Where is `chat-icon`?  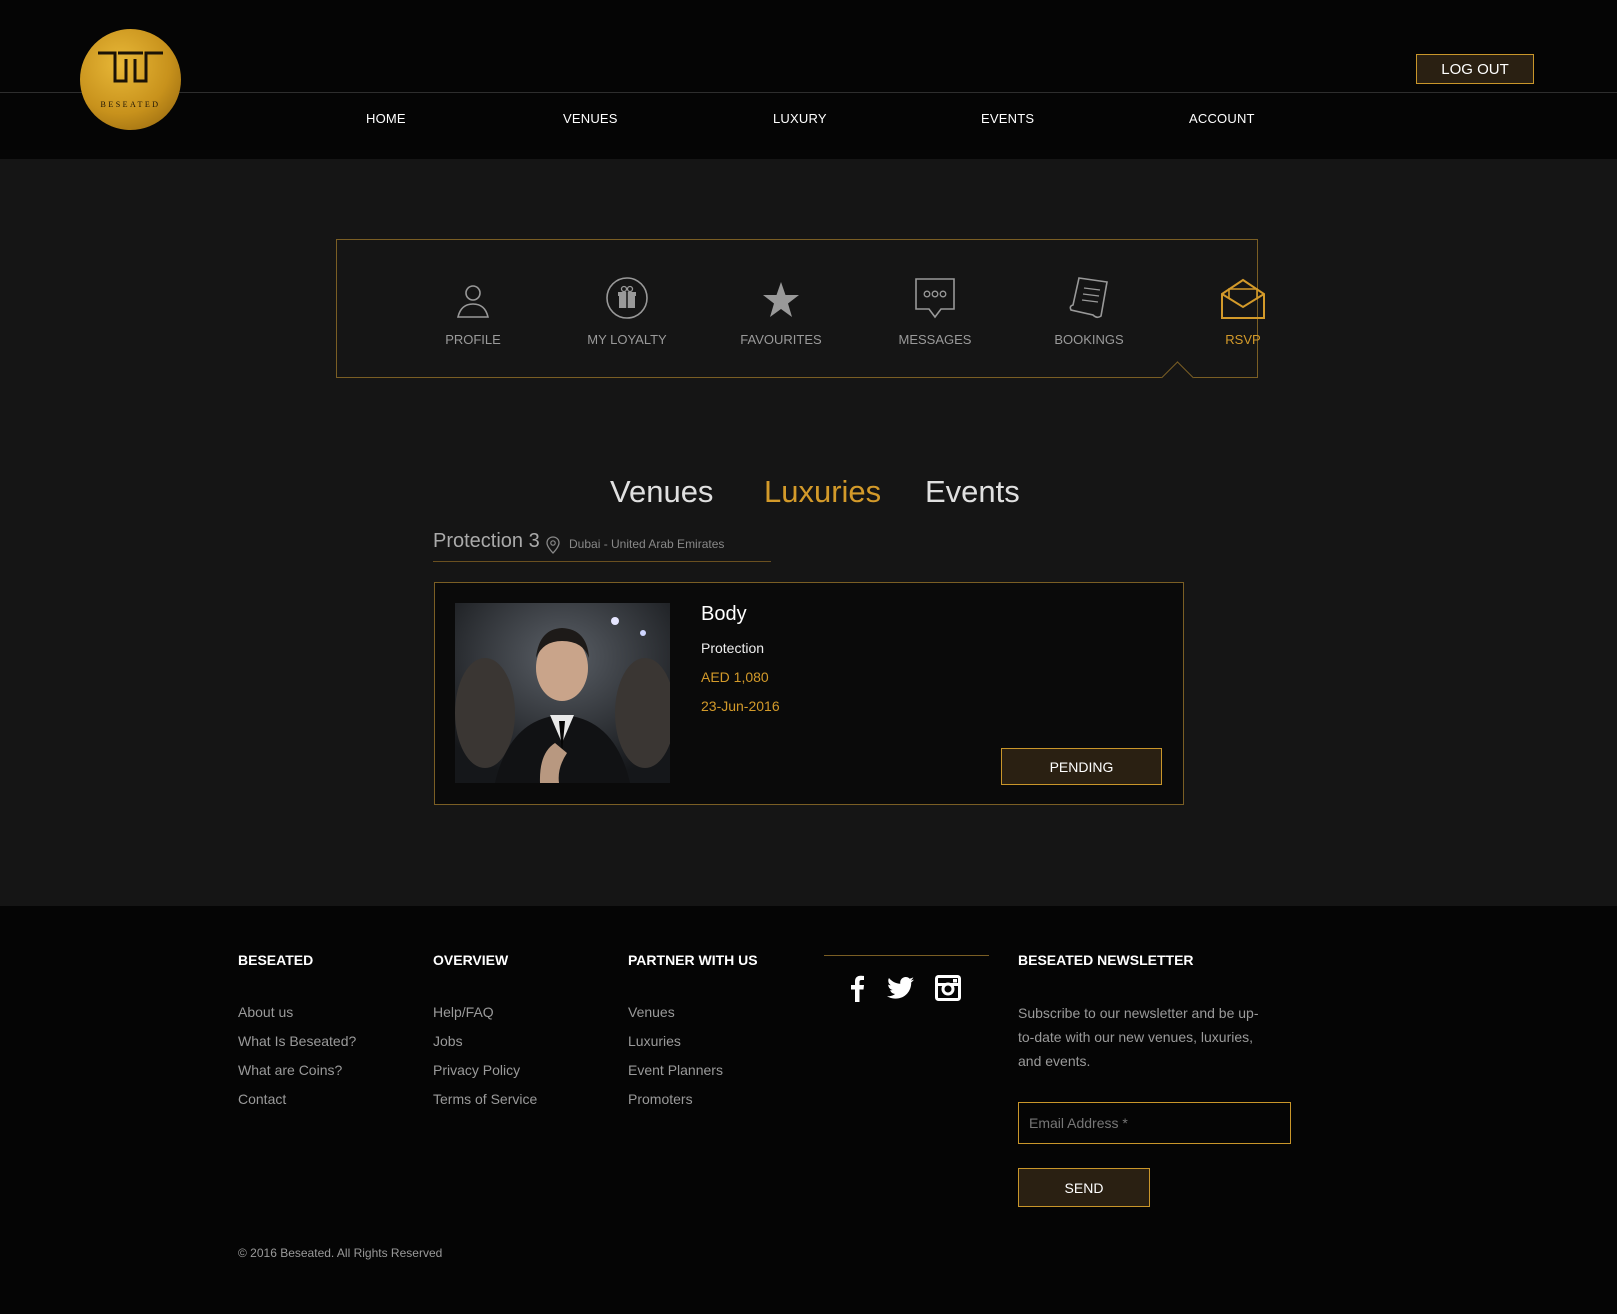 chat-icon is located at coordinates (935, 298).